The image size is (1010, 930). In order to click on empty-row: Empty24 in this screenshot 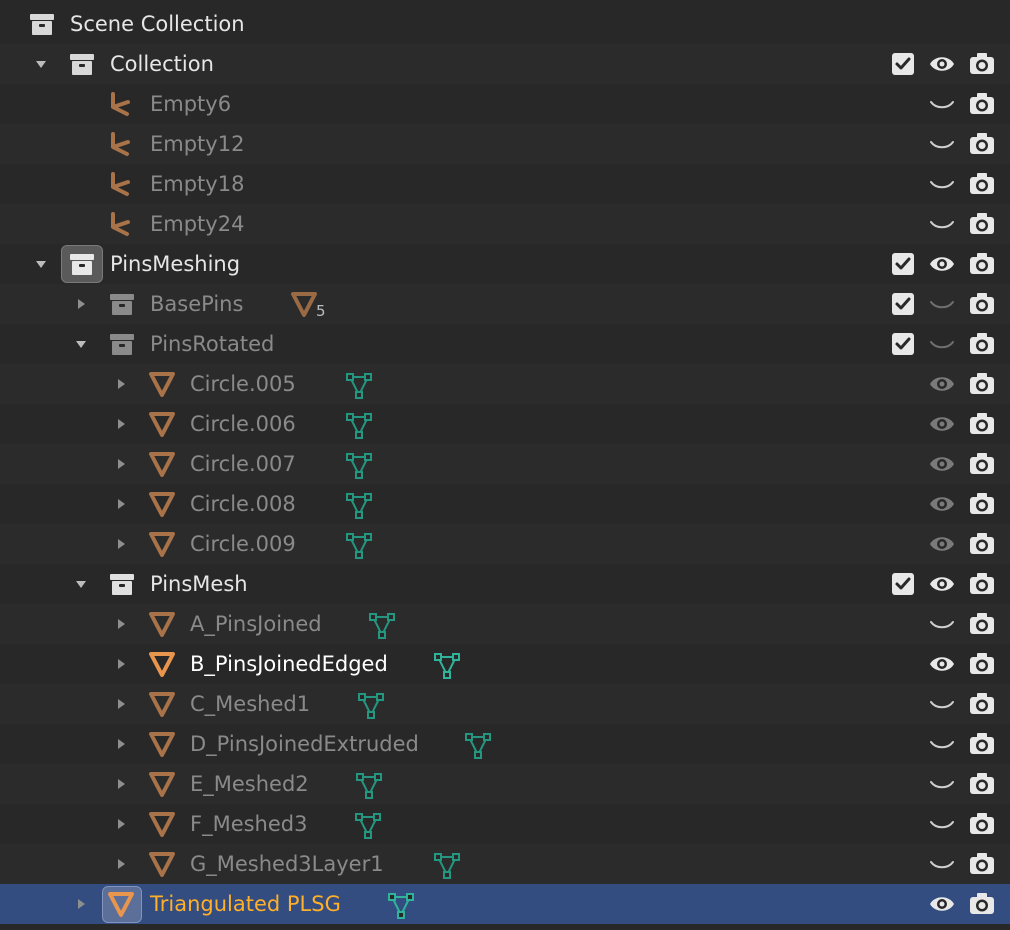, I will do `click(505, 224)`.